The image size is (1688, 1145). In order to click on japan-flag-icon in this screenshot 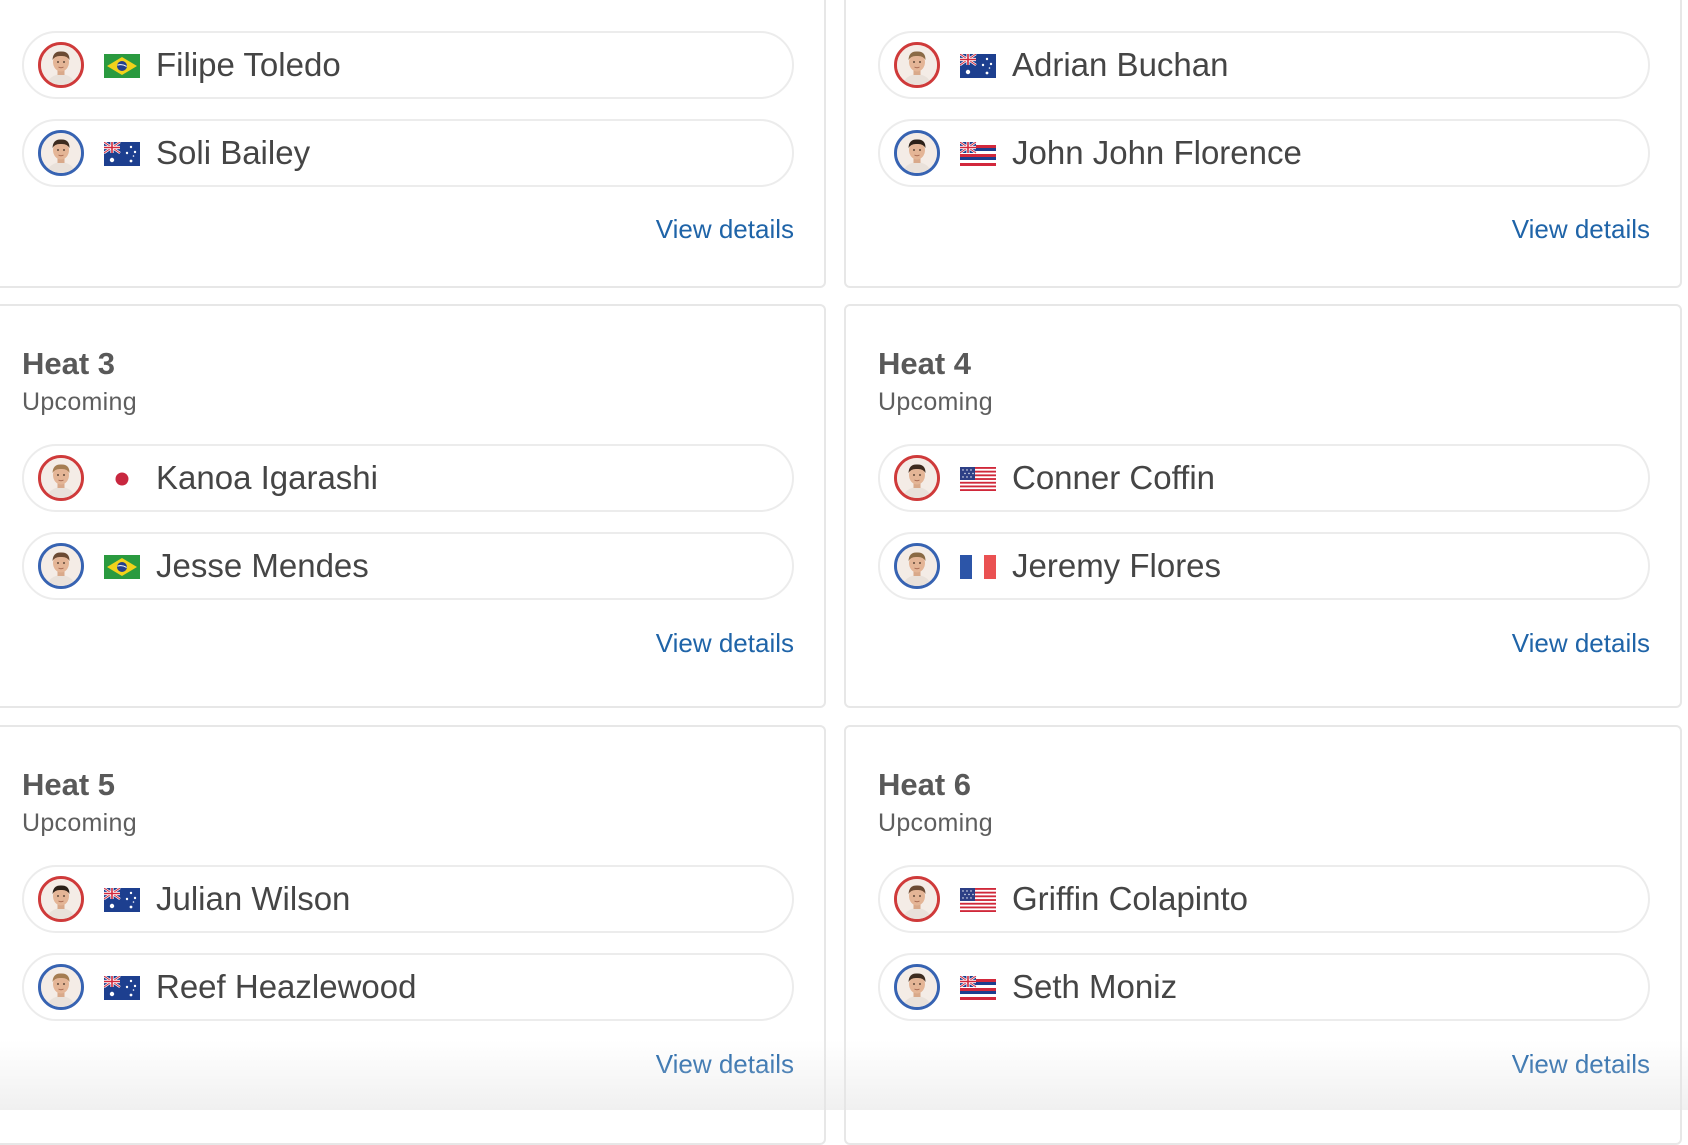, I will do `click(122, 479)`.